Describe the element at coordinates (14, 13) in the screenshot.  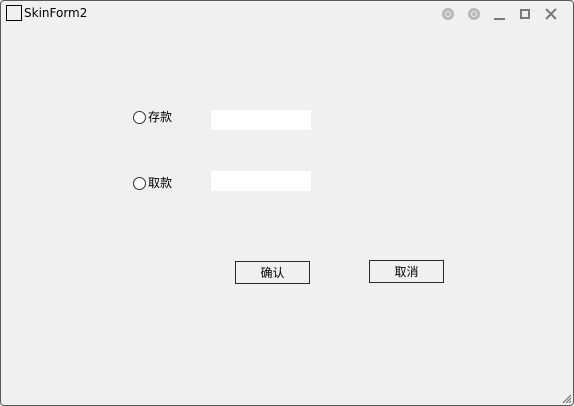
I see `window-icon` at that location.